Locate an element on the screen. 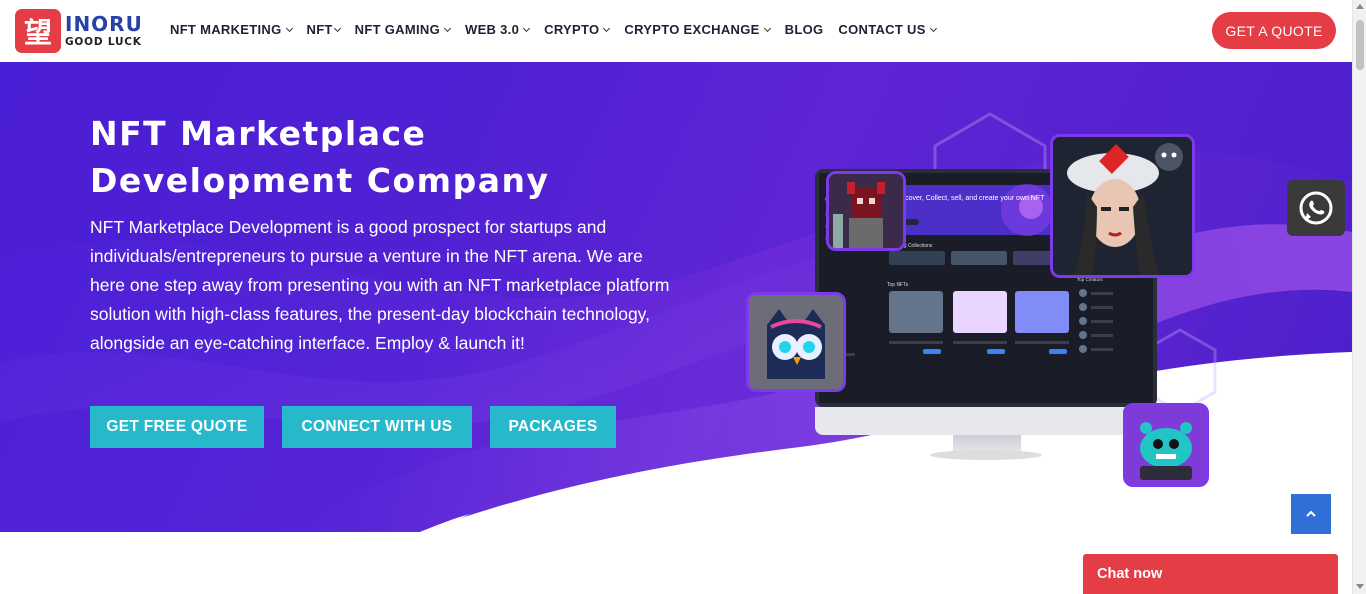 The height and width of the screenshot is (594, 1366). monitor-chin is located at coordinates (986, 421).